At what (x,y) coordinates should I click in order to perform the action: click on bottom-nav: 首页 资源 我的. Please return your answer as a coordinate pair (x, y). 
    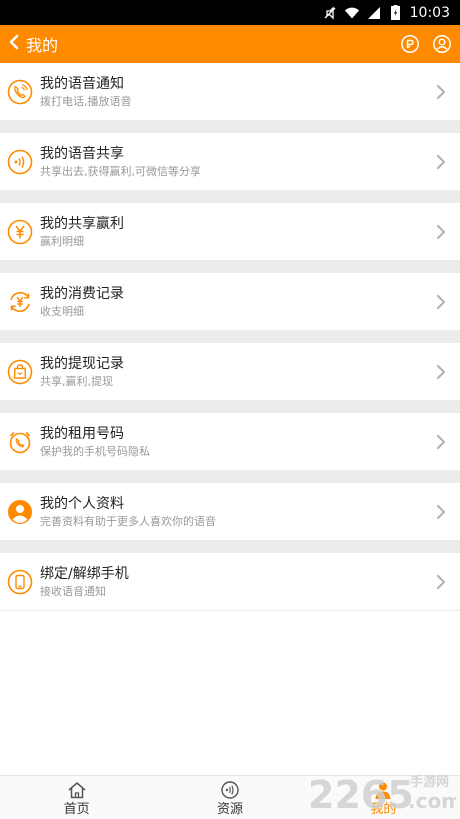
    Looking at the image, I should click on (230, 797).